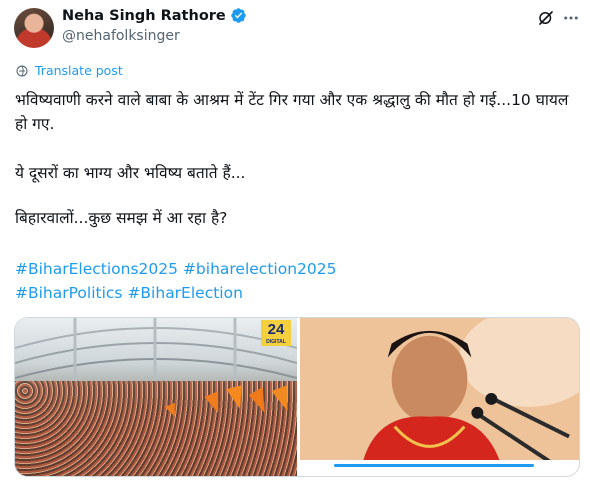  What do you see at coordinates (238, 15) in the screenshot?
I see `verified-badge-icon` at bounding box center [238, 15].